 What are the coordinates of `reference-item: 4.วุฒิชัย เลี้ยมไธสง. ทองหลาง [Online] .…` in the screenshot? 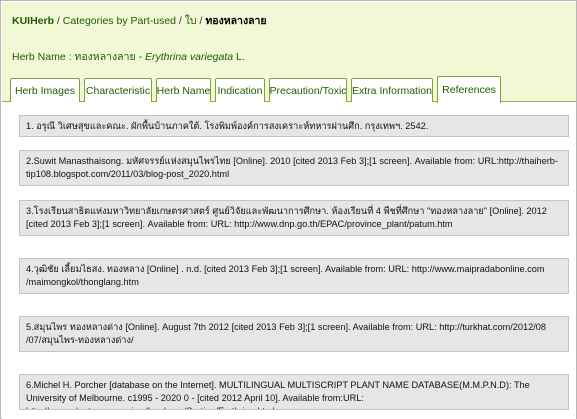 It's located at (294, 276).